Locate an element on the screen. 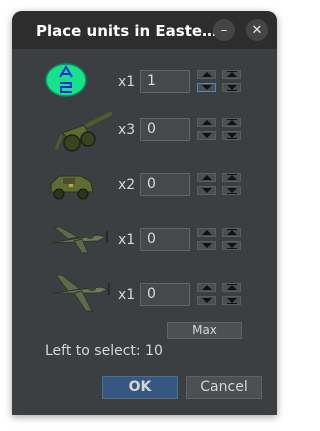 The height and width of the screenshot is (431, 320). artillery-icon is located at coordinates (85, 132).